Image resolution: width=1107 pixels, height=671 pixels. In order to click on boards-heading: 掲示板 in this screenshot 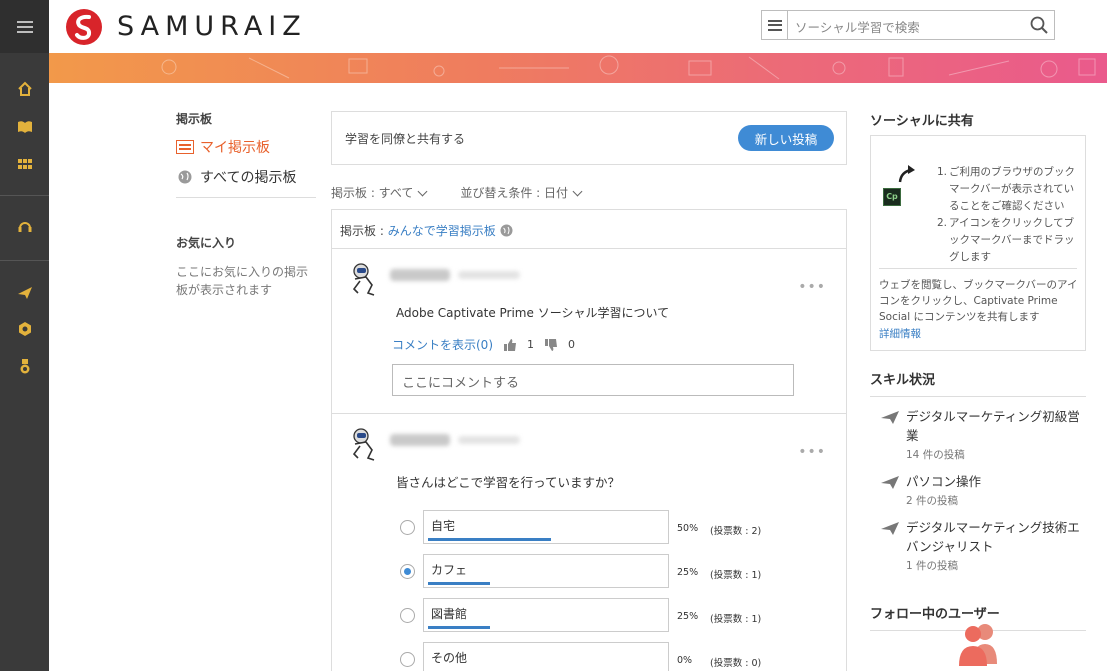, I will do `click(194, 119)`.